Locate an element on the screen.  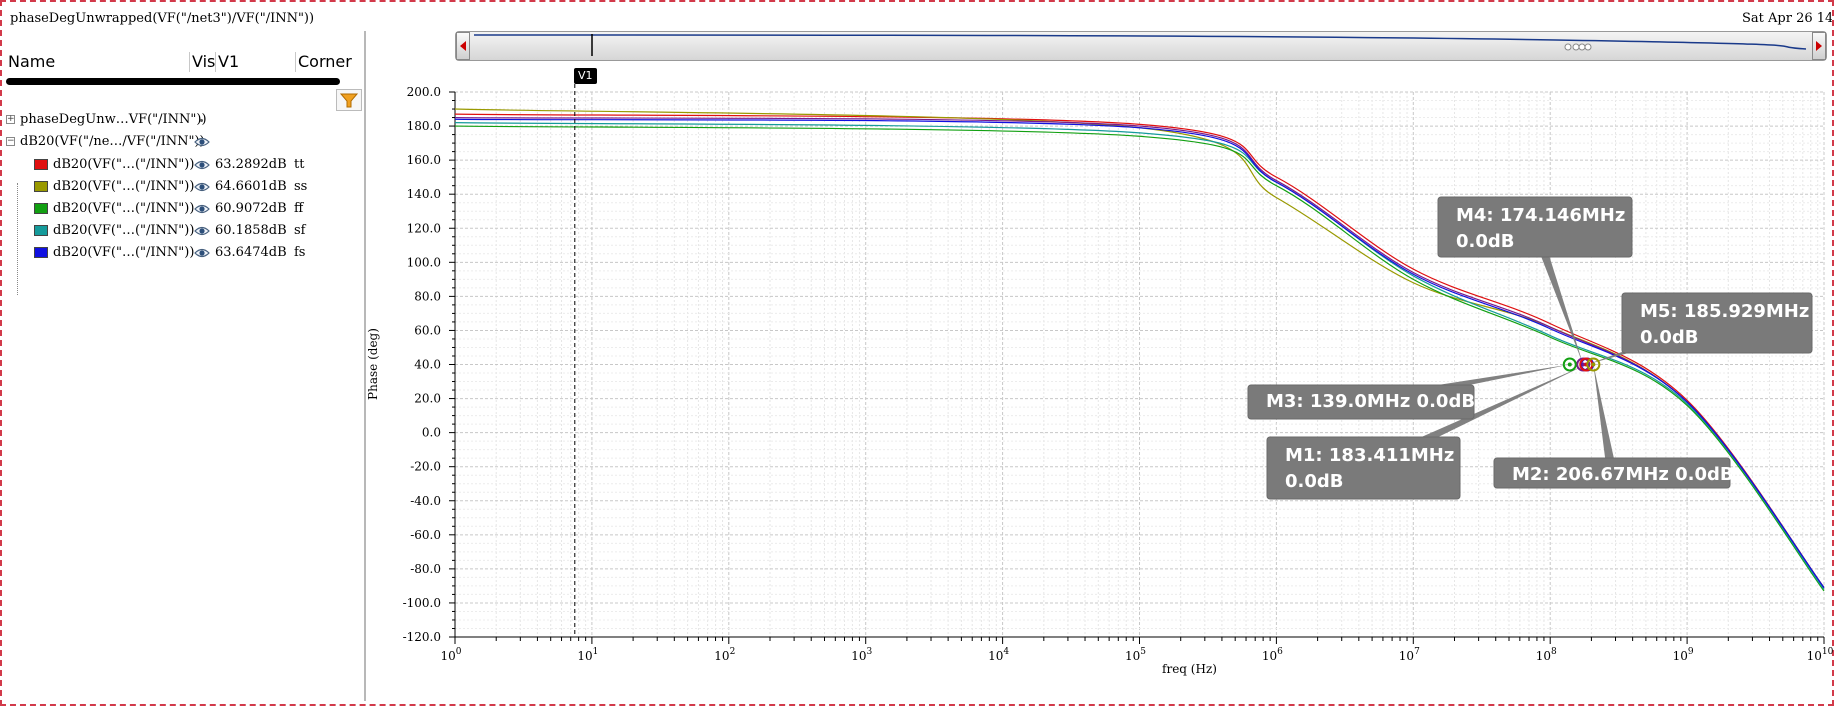
y-tick-label: 200.0 is located at coordinates (424, 92).